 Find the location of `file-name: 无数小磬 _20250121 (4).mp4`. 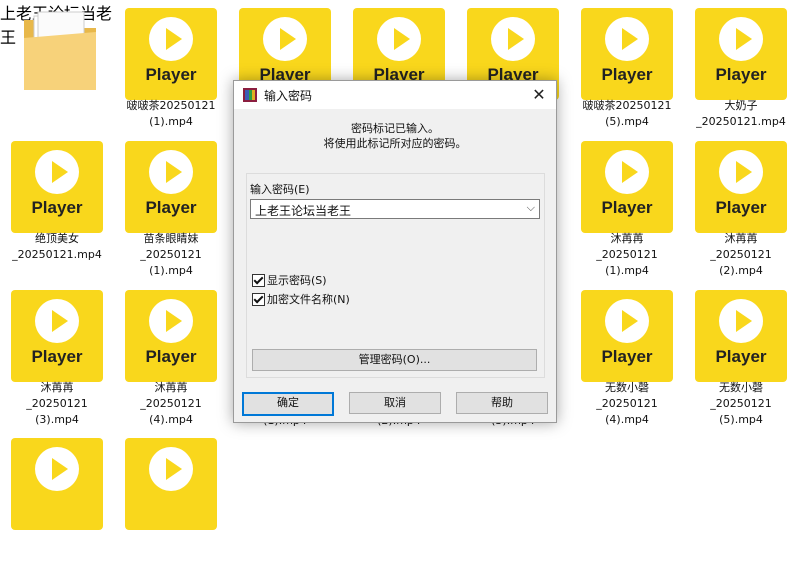

file-name: 无数小磬 _20250121 (4).mp4 is located at coordinates (627, 403).